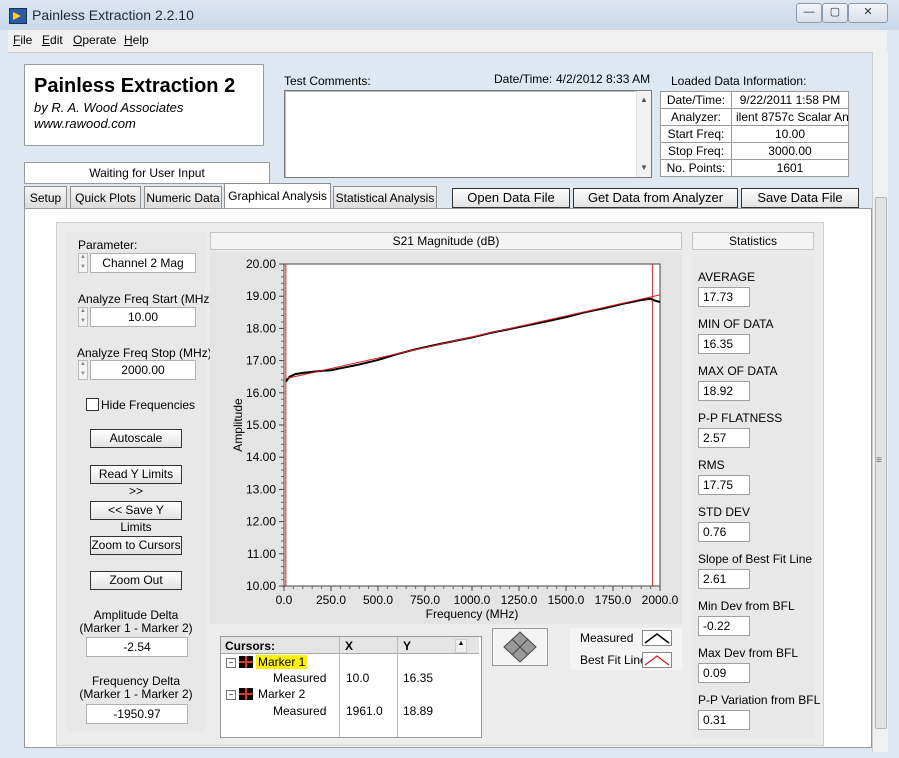 The image size is (899, 758). What do you see at coordinates (261, 554) in the screenshot?
I see `y-tick-label: 11.00` at bounding box center [261, 554].